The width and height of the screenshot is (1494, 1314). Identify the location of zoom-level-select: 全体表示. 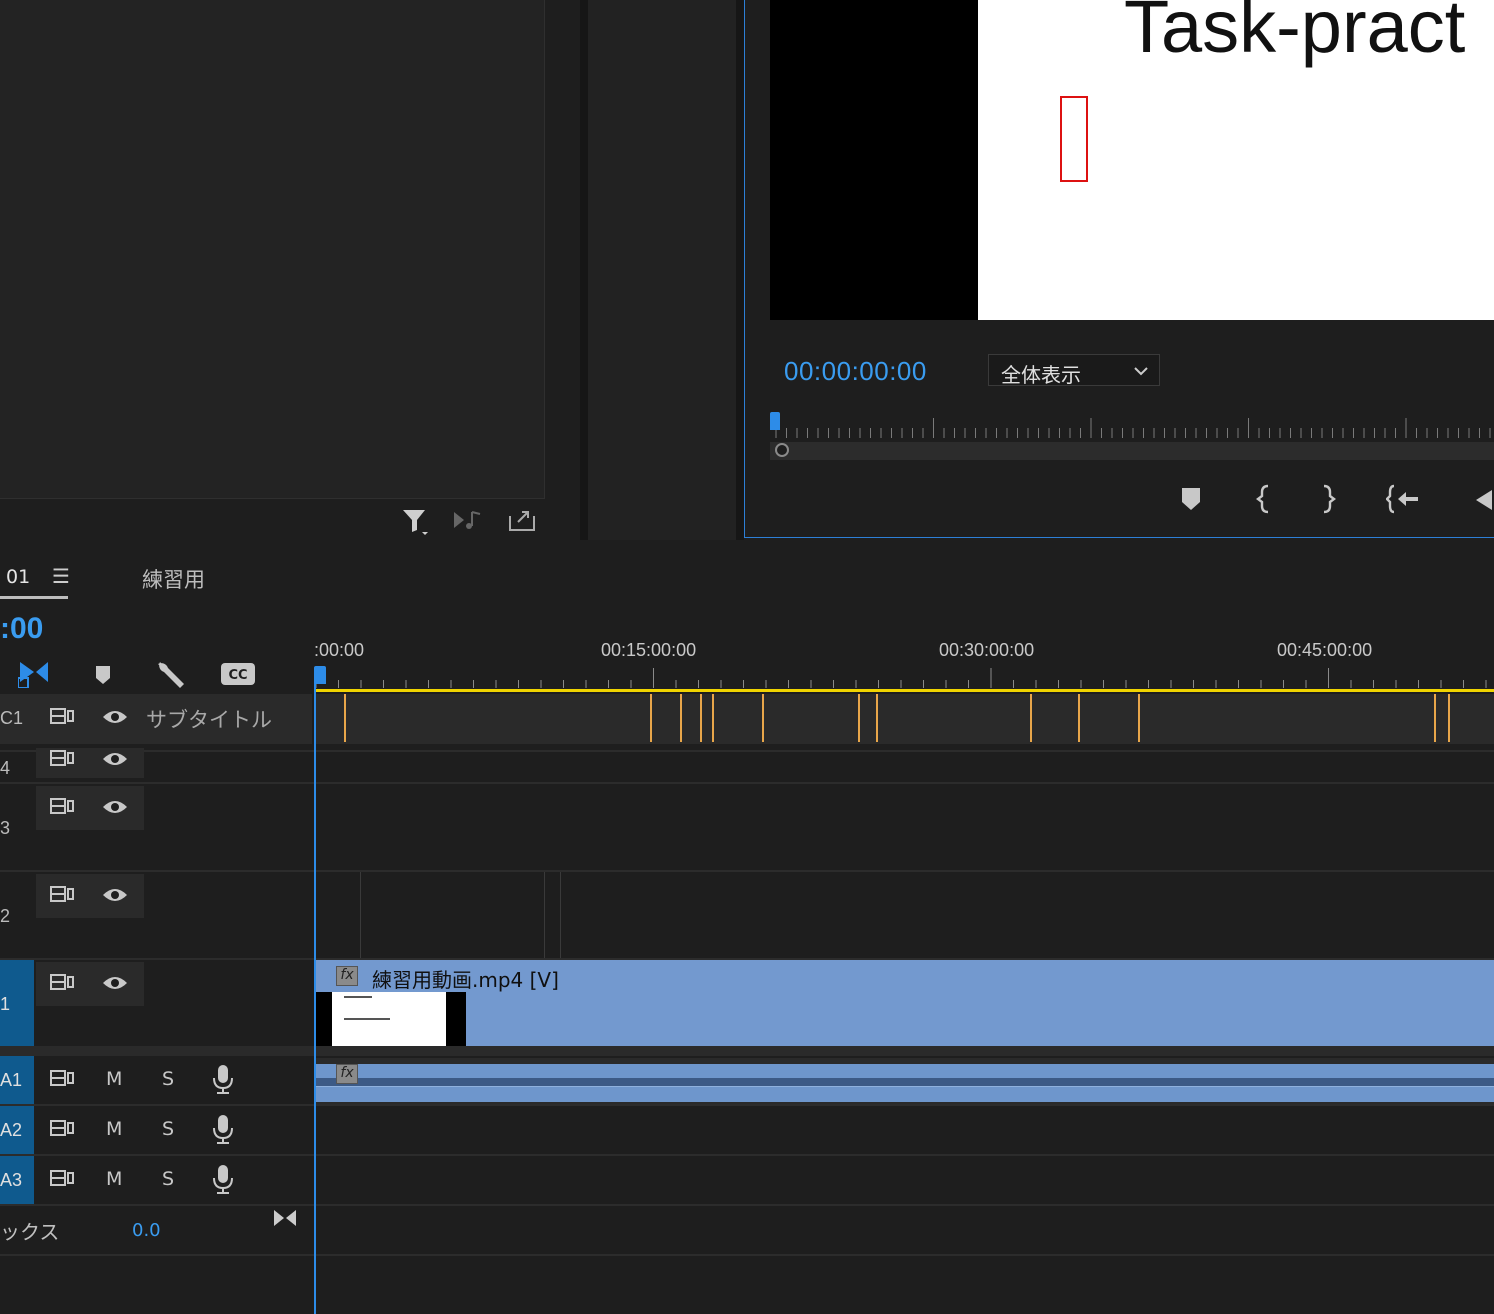
(1074, 370).